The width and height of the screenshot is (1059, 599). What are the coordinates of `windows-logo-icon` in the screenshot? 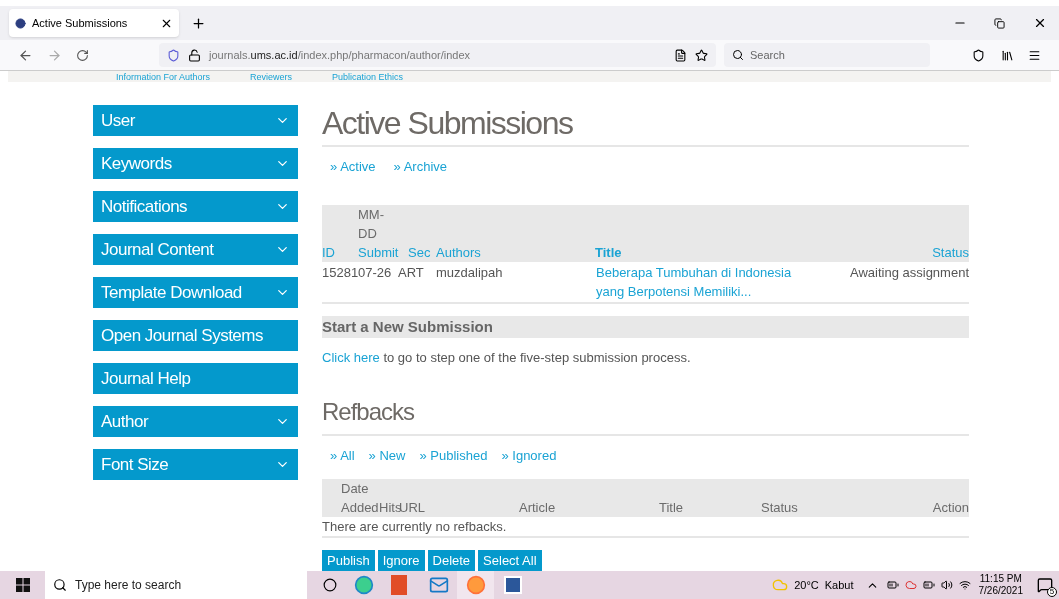 It's located at (22, 585).